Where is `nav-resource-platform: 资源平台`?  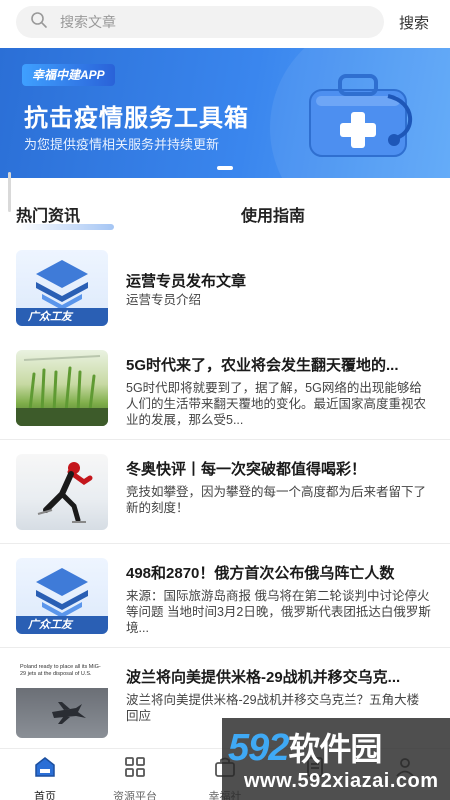 nav-resource-platform: 资源平台 is located at coordinates (135, 774).